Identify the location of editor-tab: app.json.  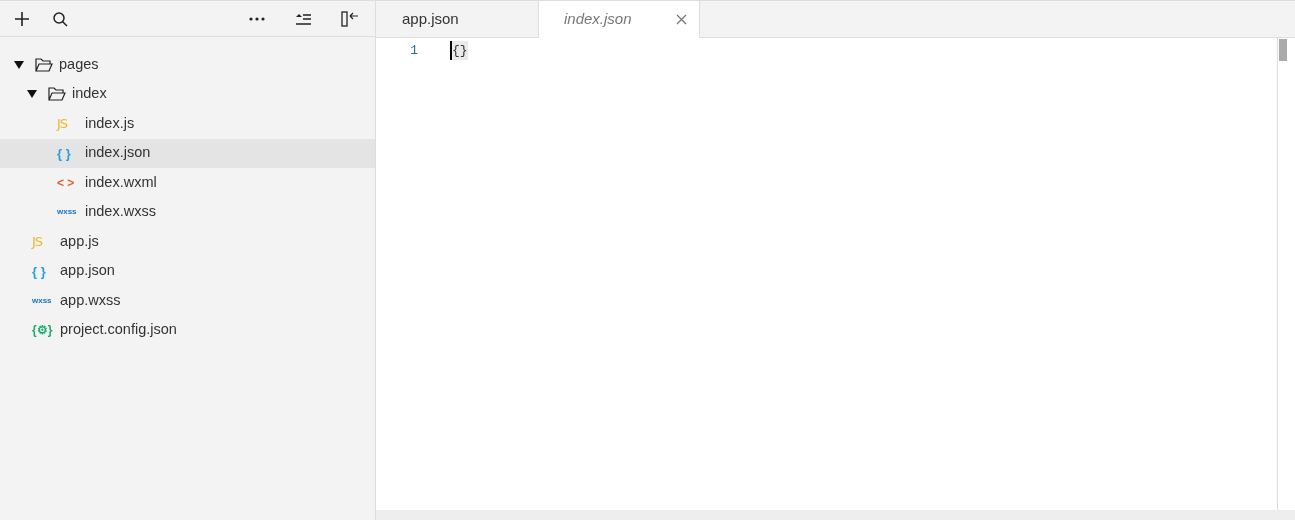
(457, 19).